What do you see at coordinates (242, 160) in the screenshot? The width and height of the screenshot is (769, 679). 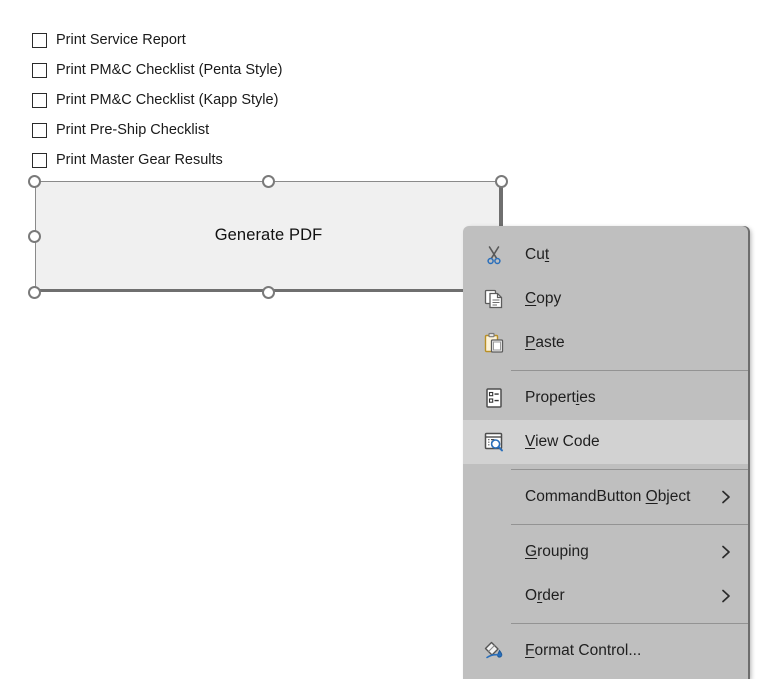 I see `list-item: Print Master Gear Results` at bounding box center [242, 160].